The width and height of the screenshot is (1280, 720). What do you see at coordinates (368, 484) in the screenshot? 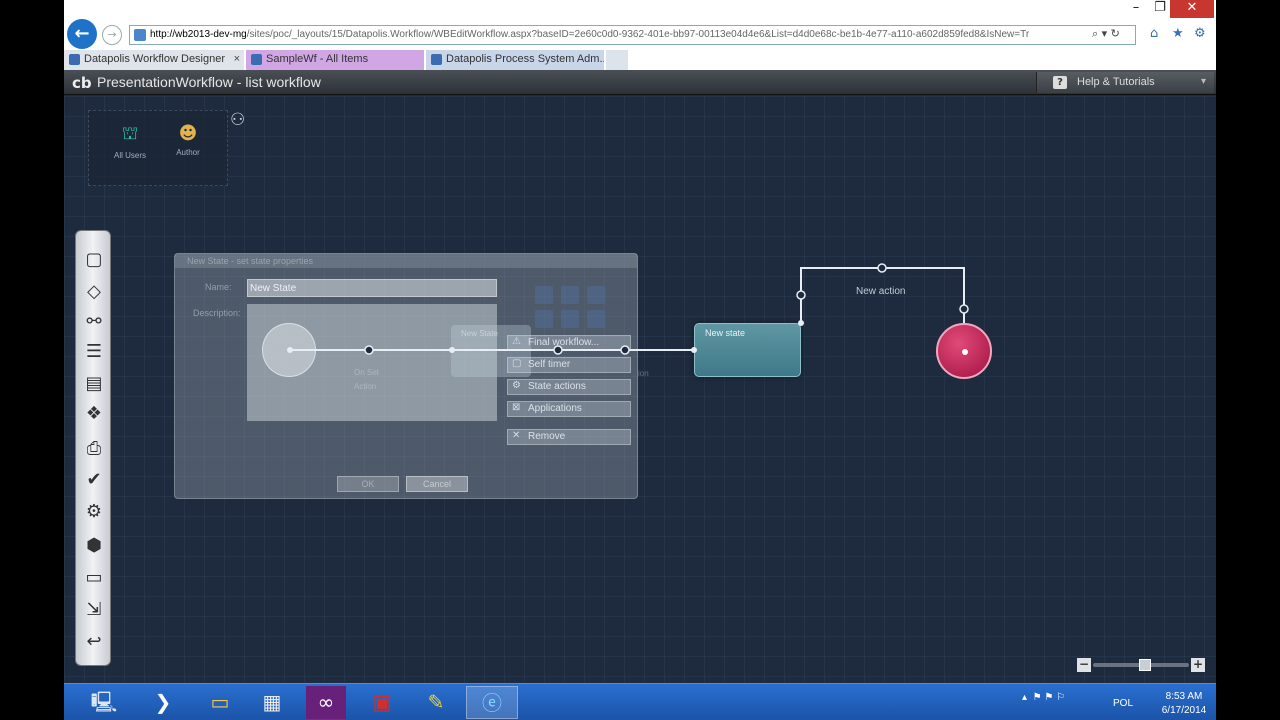
I see `ok-button: OK` at bounding box center [368, 484].